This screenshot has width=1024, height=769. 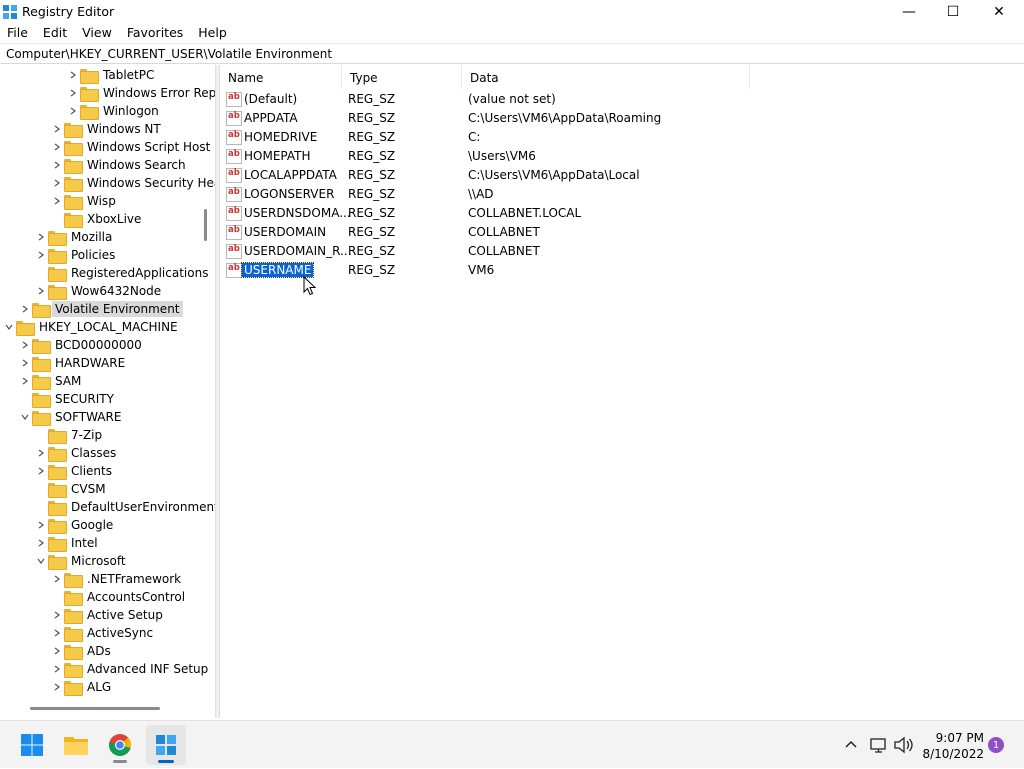 What do you see at coordinates (74, 237) in the screenshot?
I see `tree-item: Mozilla` at bounding box center [74, 237].